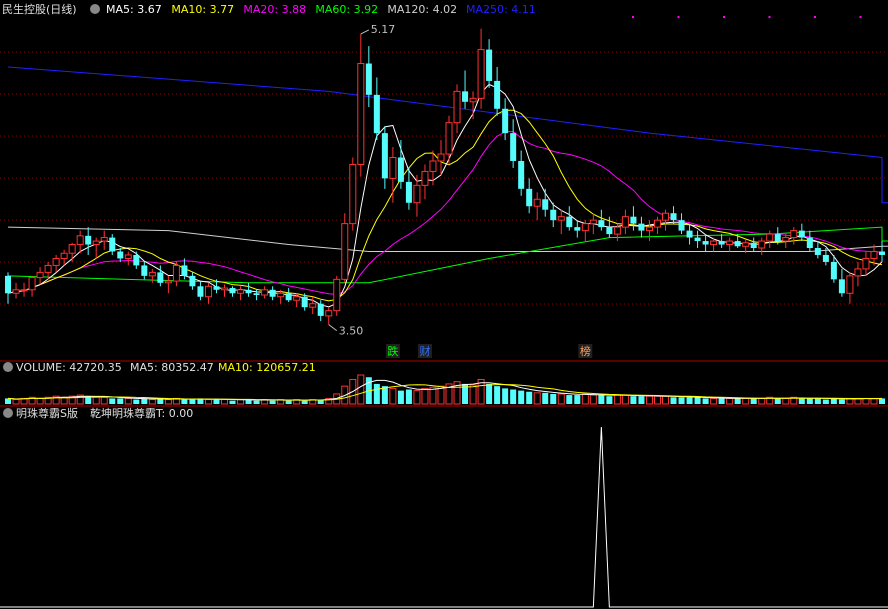  What do you see at coordinates (447, 255) in the screenshot?
I see `ma60-line` at bounding box center [447, 255].